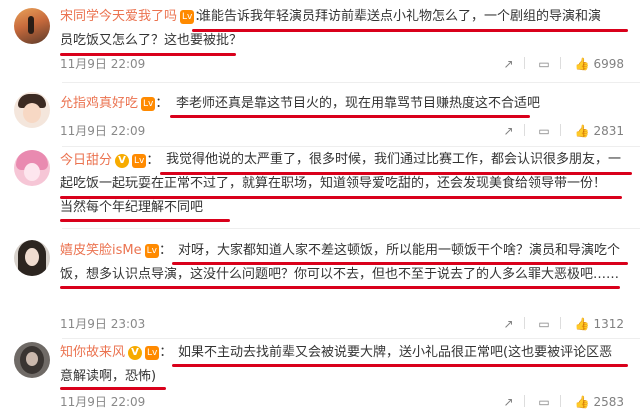 The image size is (640, 414). Describe the element at coordinates (108, 376) in the screenshot. I see `comment-text-line: 意解读啊，恐怖)` at that location.